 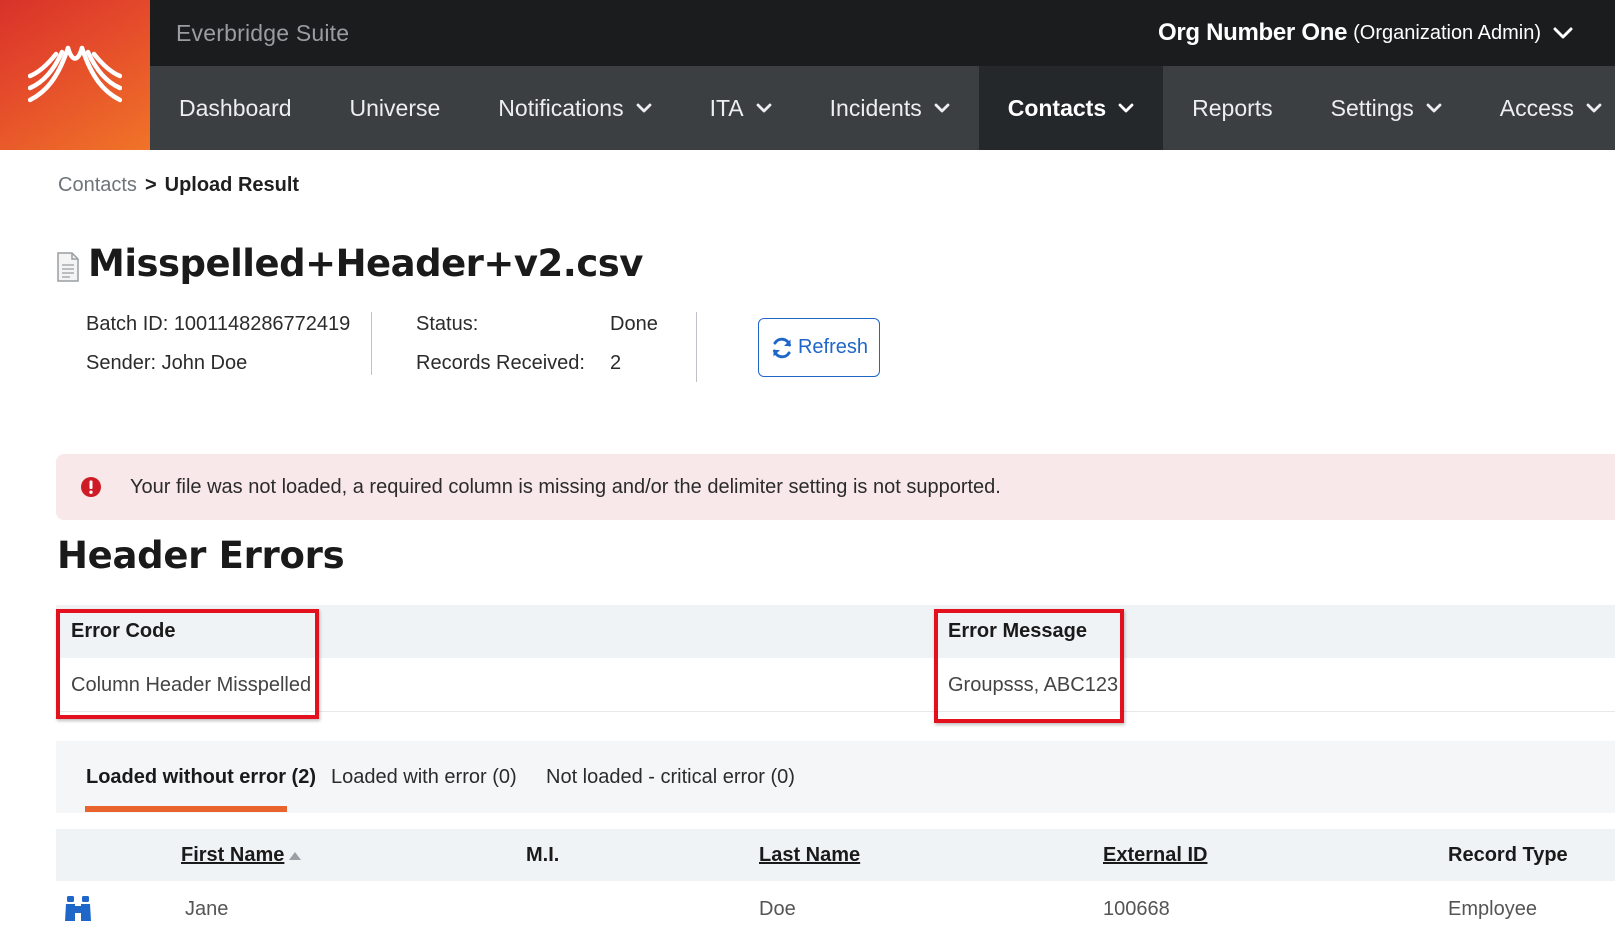 What do you see at coordinates (186, 809) in the screenshot?
I see `active-tab-indicator` at bounding box center [186, 809].